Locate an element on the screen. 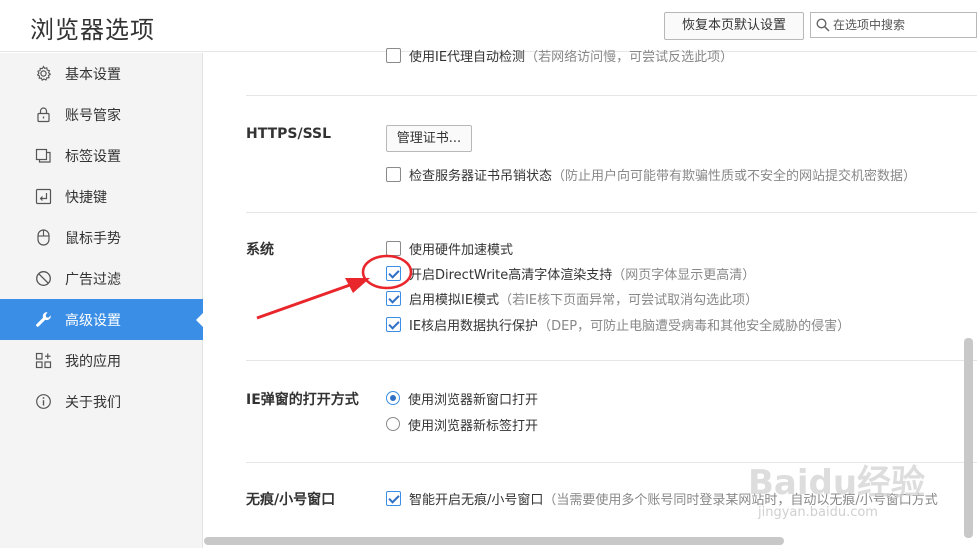 Image resolution: width=977 pixels, height=548 pixels. option-label: 使用浏览器新窗口打开 is located at coordinates (473, 400).